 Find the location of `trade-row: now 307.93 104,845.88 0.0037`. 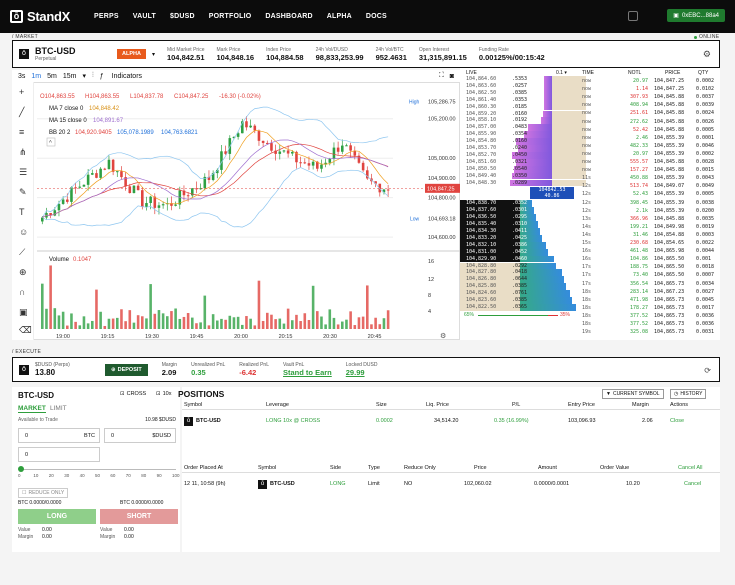

trade-row: now 307.93 104,845.88 0.0037 is located at coordinates (590, 97).